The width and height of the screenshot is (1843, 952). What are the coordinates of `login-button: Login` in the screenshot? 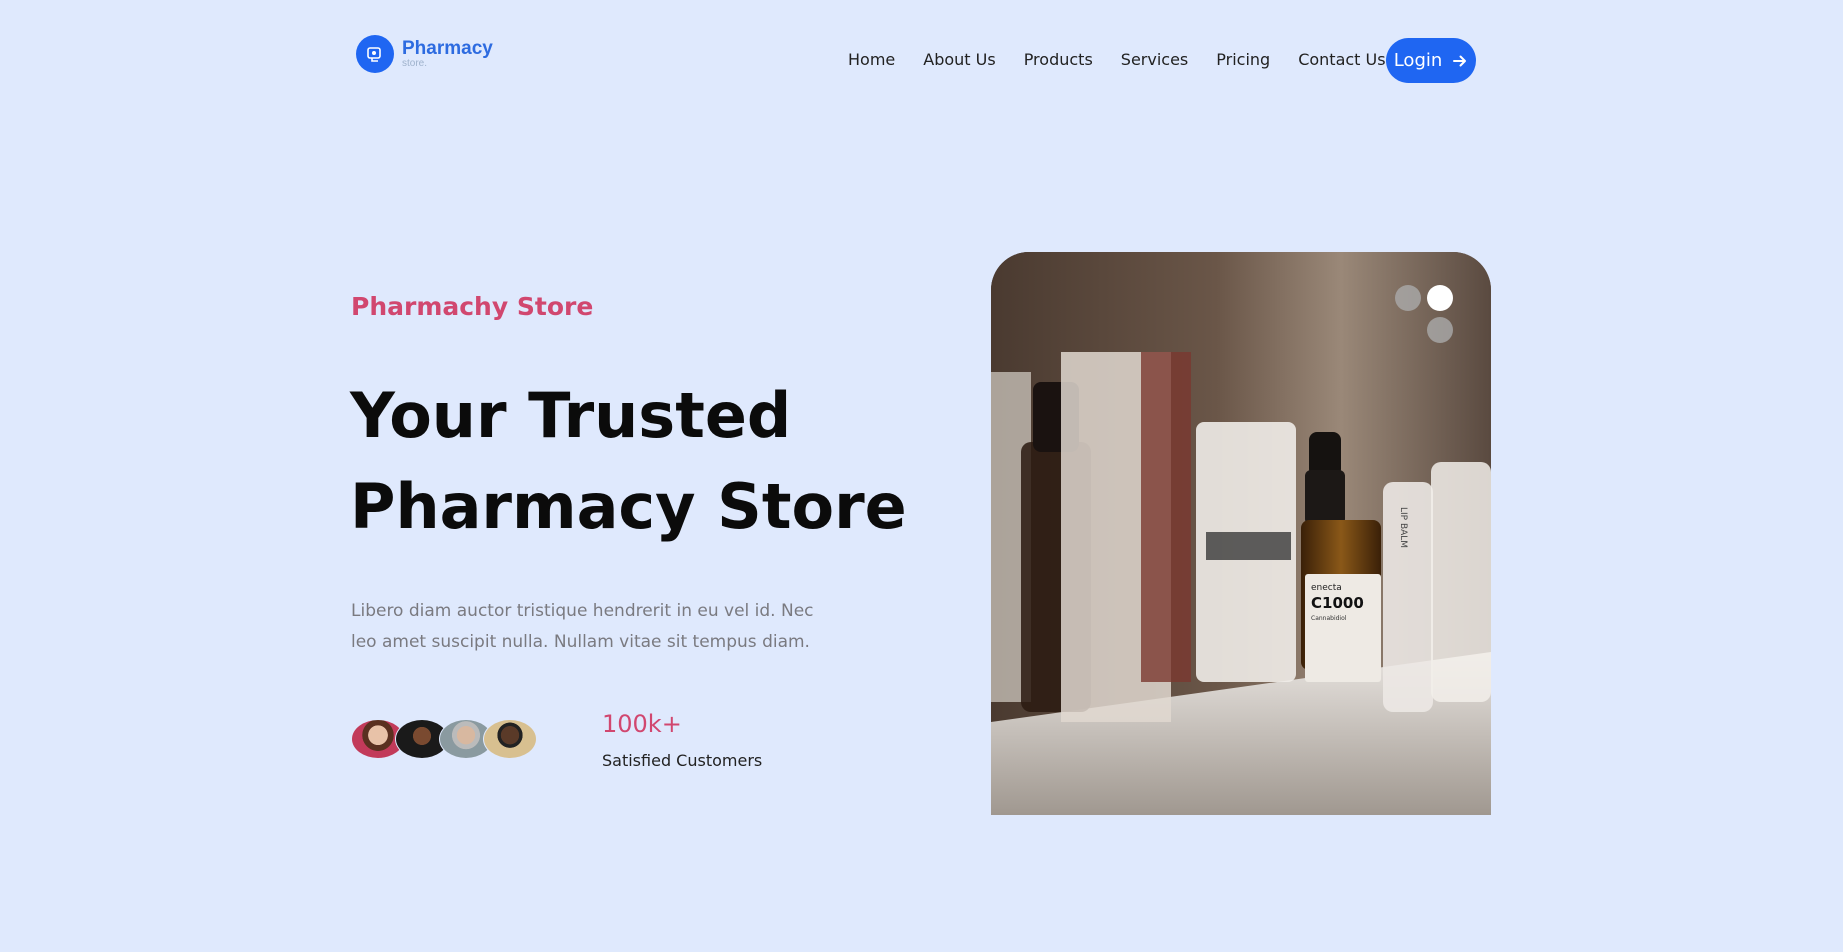 It's located at (1431, 60).